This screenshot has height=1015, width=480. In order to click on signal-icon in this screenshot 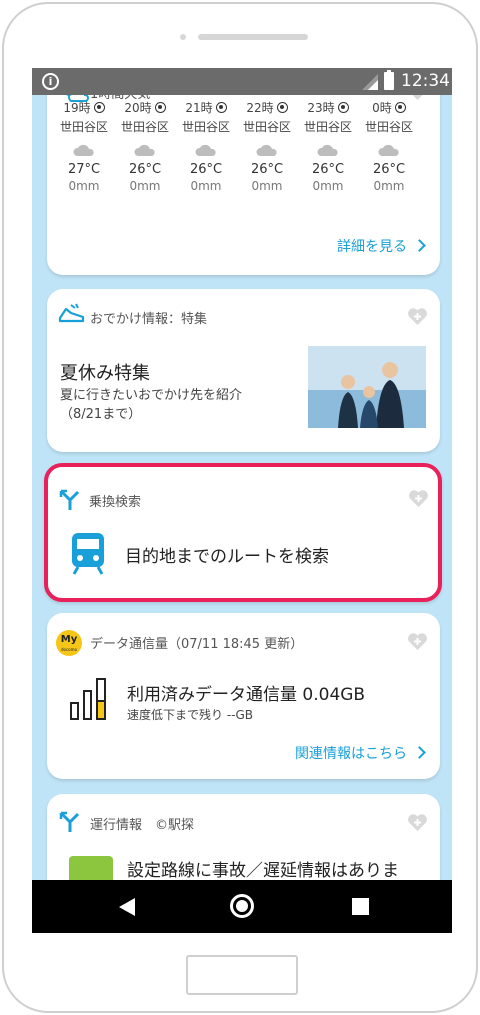, I will do `click(370, 82)`.